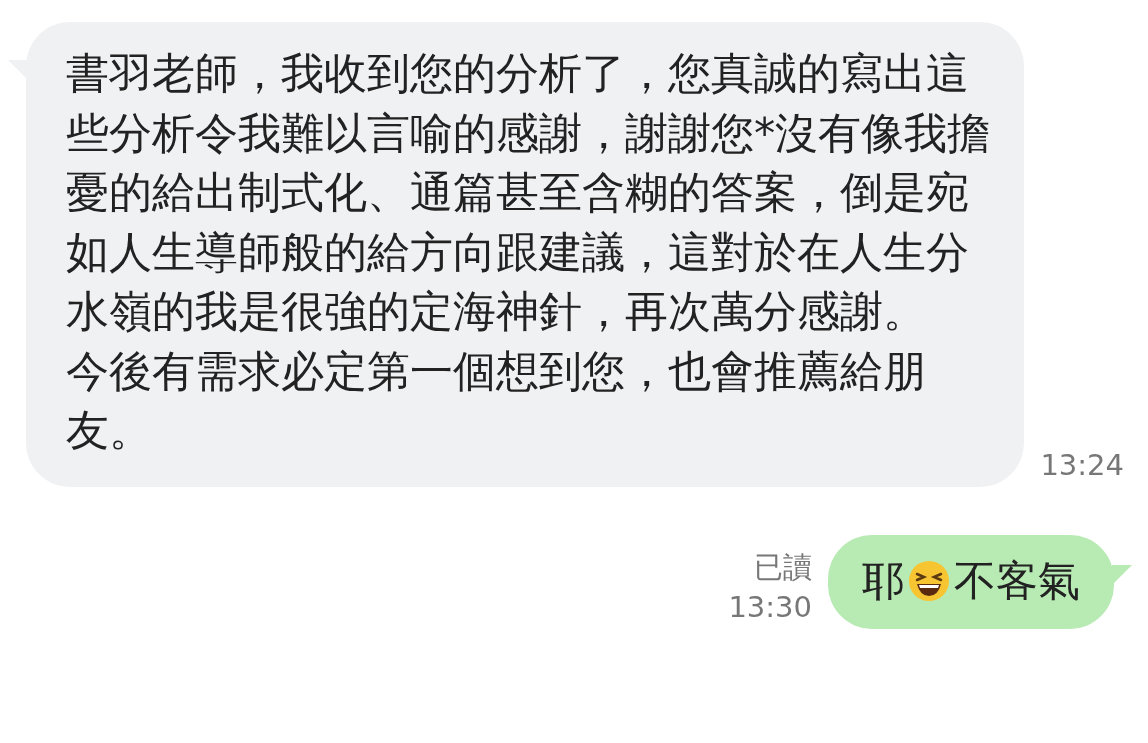 The height and width of the screenshot is (743, 1148). Describe the element at coordinates (883, 580) in the screenshot. I see `message-text: 耶` at that location.